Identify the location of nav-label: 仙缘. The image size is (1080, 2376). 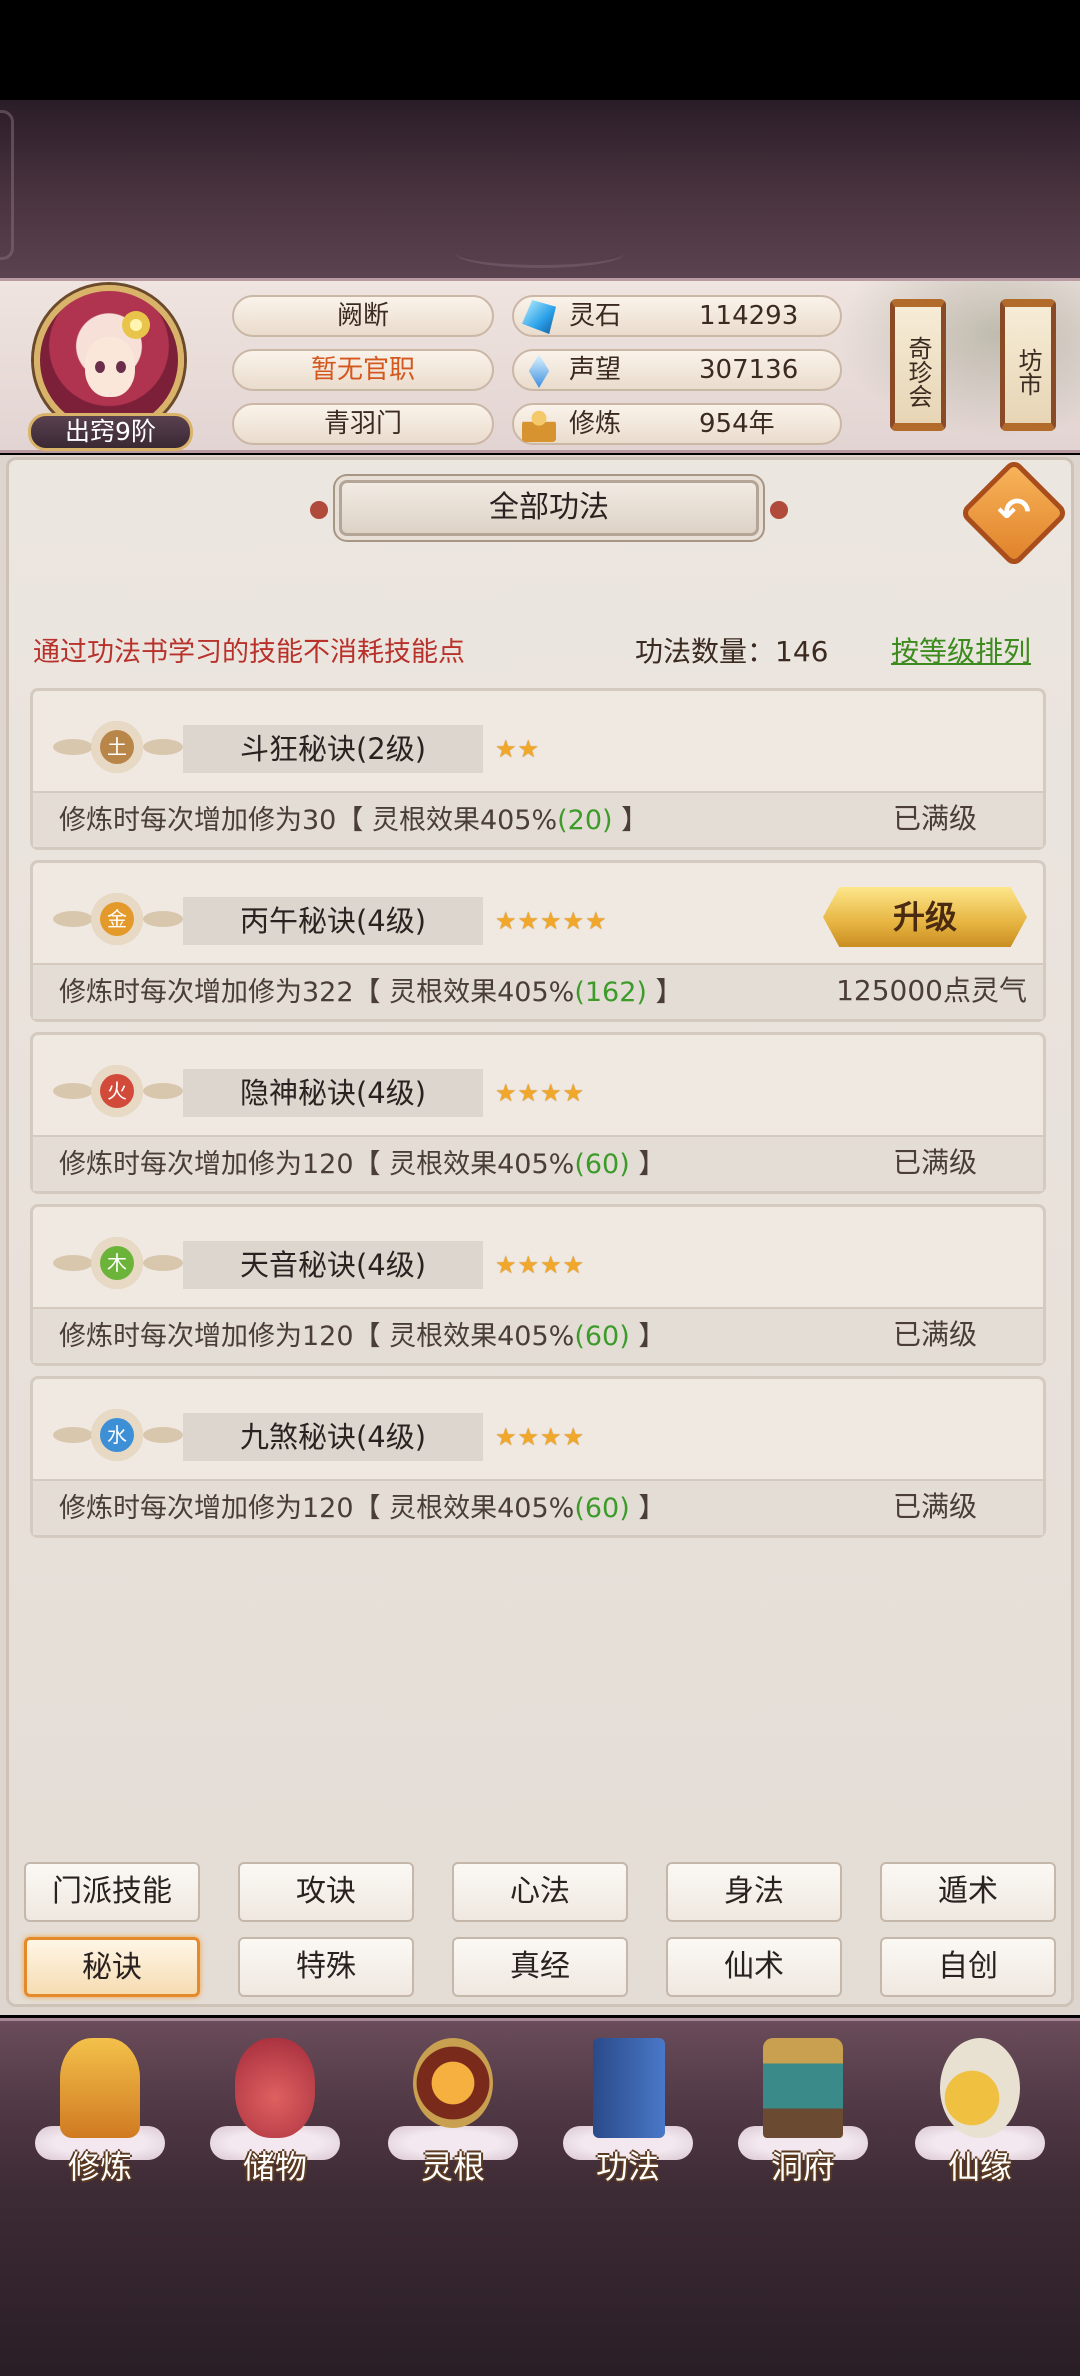
(979, 2167).